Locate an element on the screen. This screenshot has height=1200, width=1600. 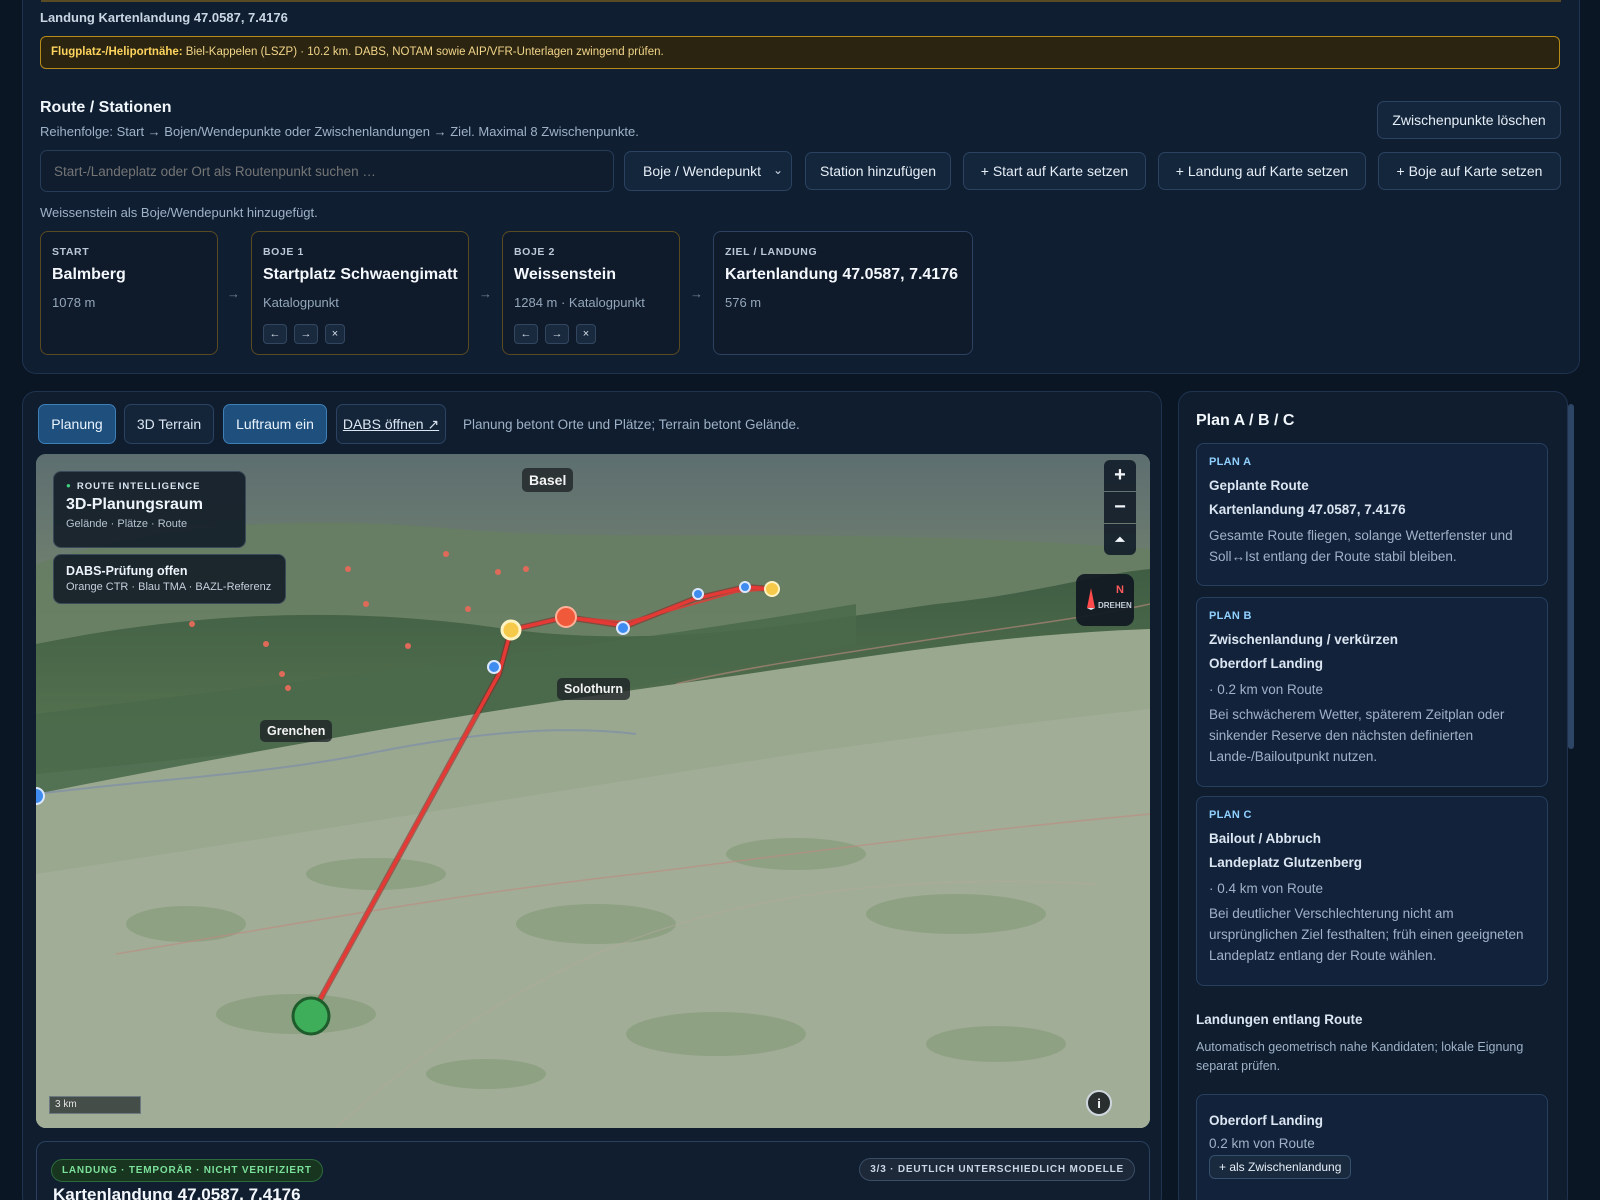
overlay-subtitle: Gelände · Plätze · Route is located at coordinates (127, 524).